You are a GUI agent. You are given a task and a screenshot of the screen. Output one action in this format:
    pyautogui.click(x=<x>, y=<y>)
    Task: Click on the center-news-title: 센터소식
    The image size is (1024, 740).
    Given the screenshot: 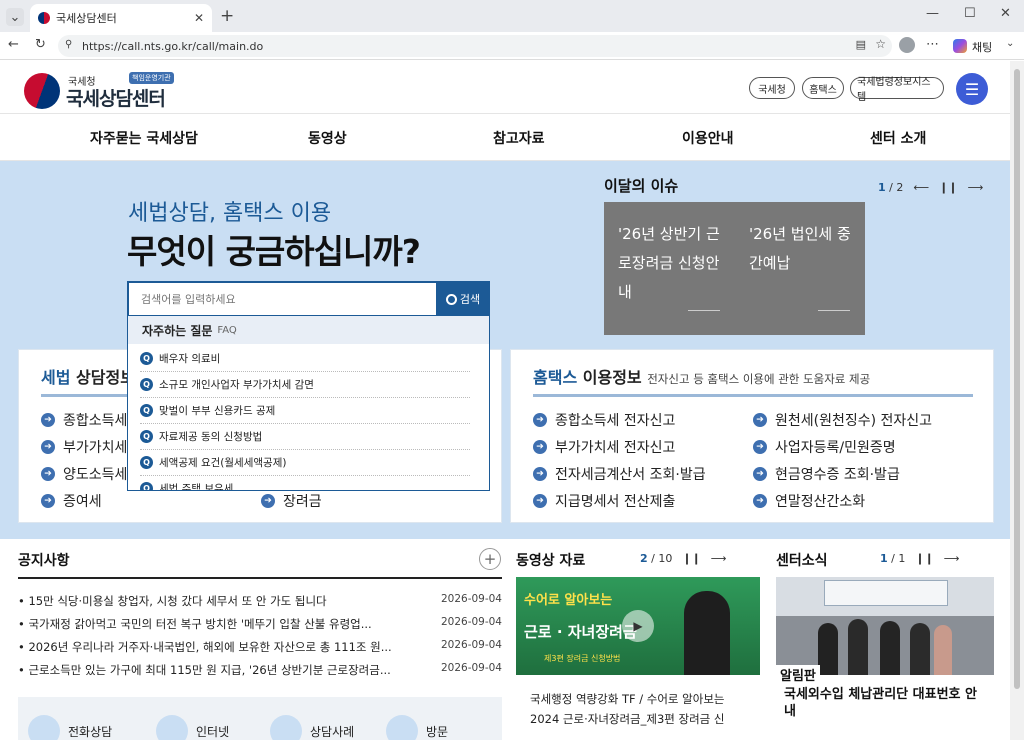 What is the action you would take?
    pyautogui.click(x=802, y=560)
    